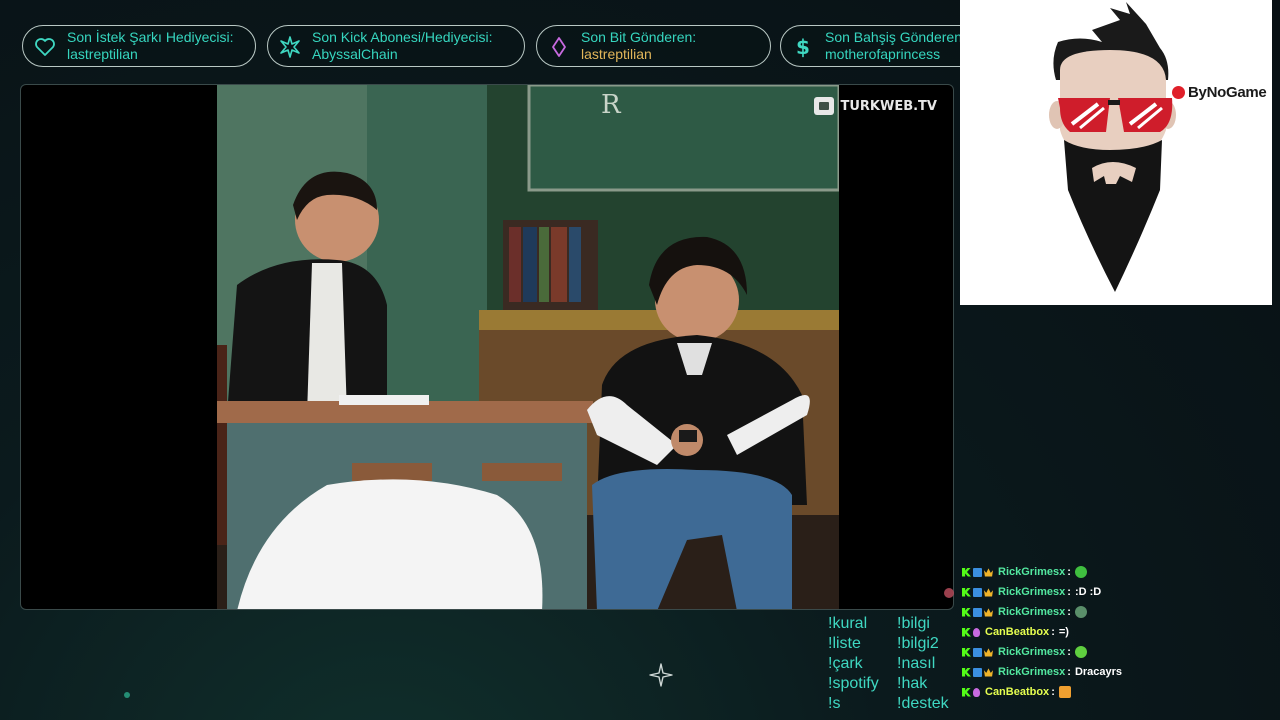  Describe the element at coordinates (1112, 692) in the screenshot. I see `chat-message: CanBeatbox :` at that location.